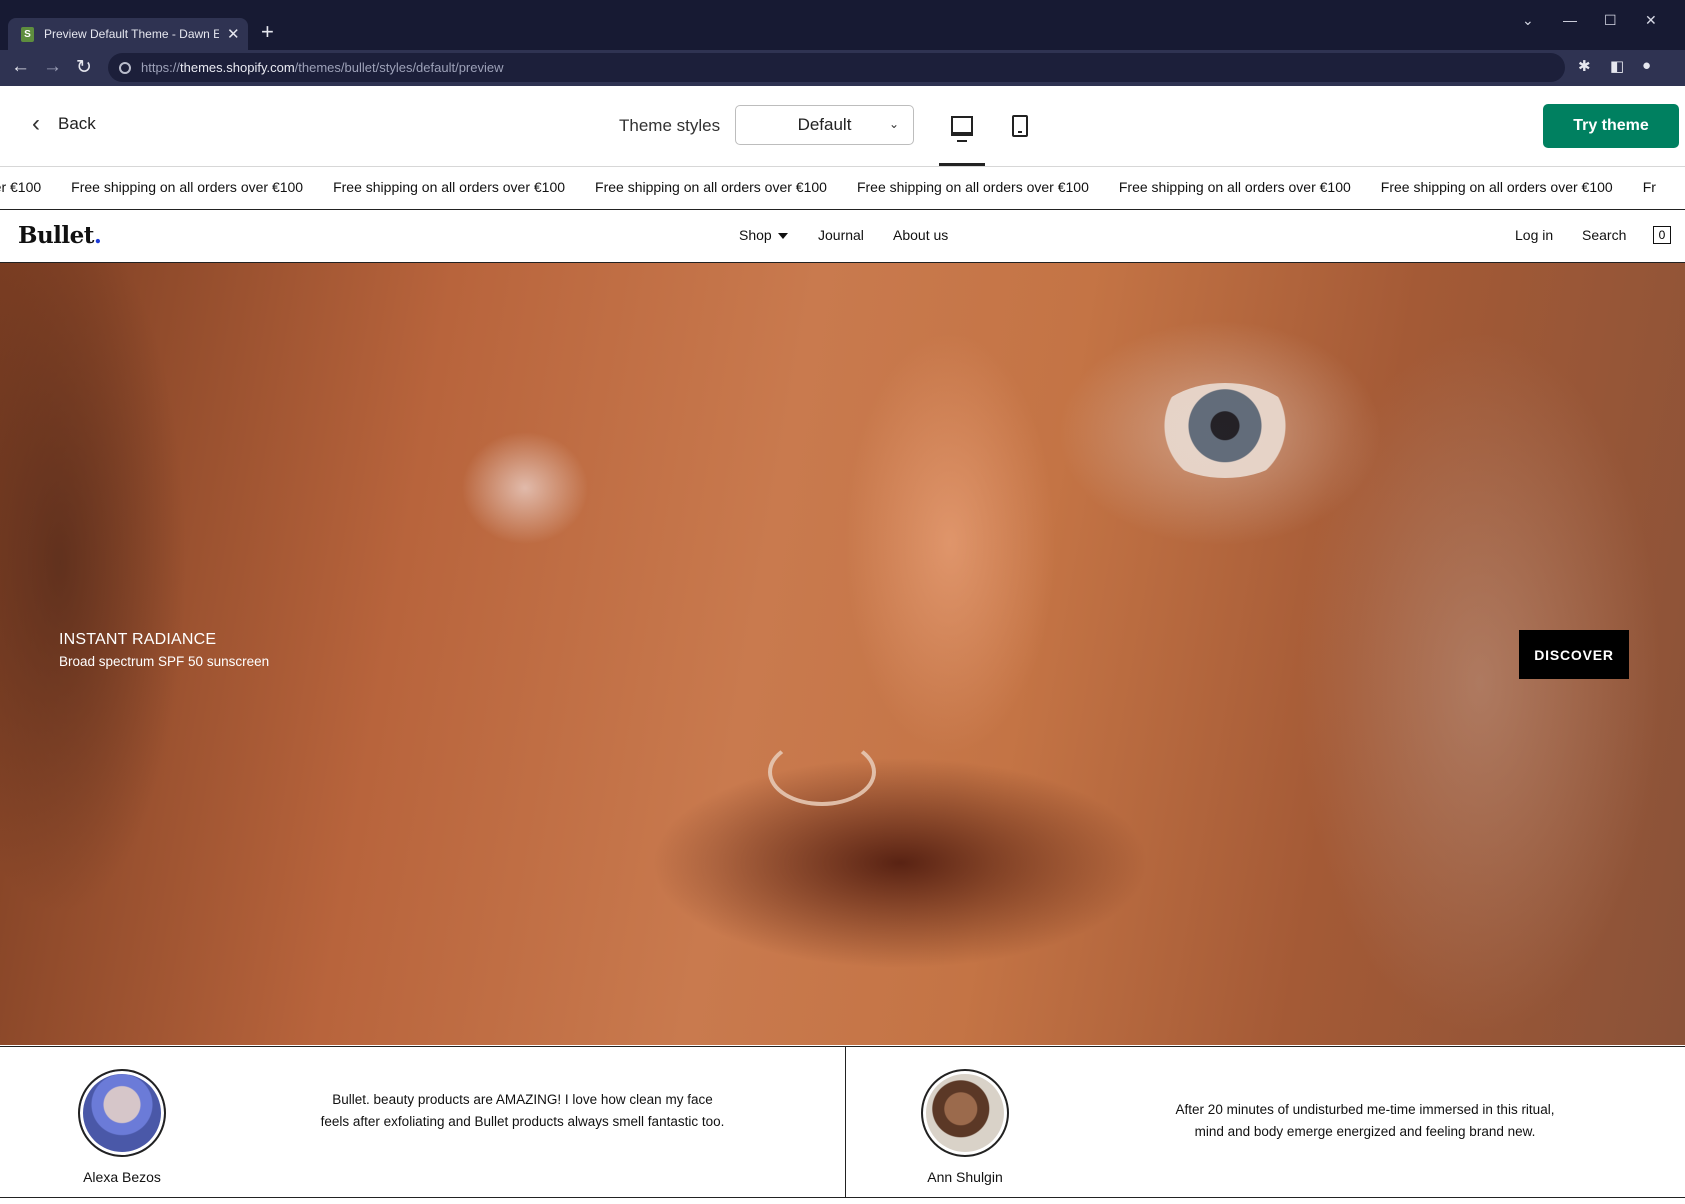  I want to click on theme-styles-value: Default, so click(824, 124).